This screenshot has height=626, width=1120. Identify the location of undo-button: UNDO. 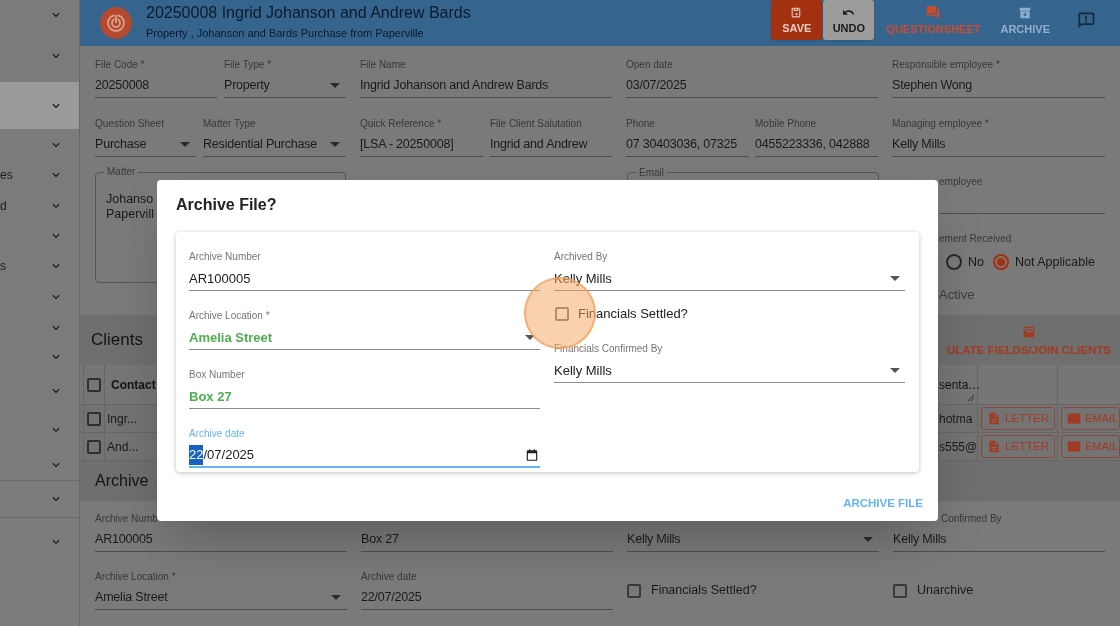
(849, 20).